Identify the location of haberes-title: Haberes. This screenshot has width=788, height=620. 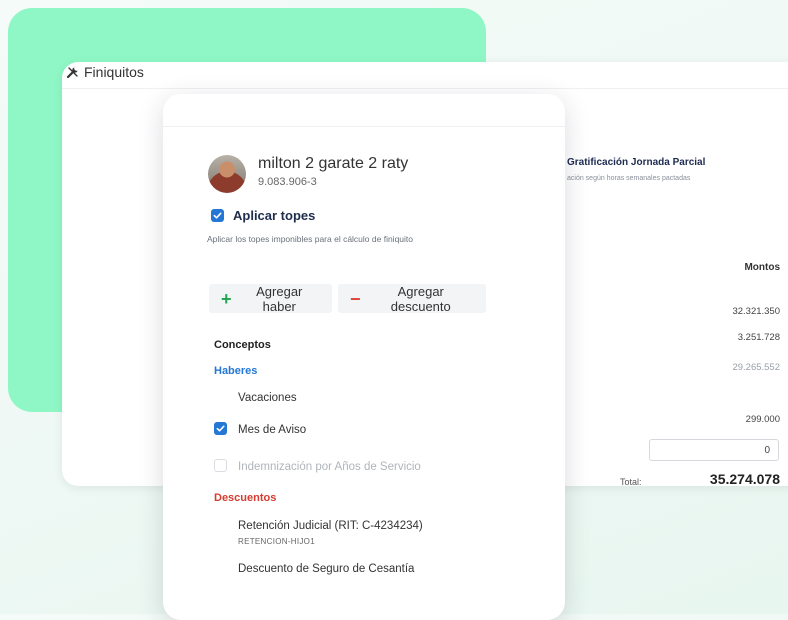
(236, 371).